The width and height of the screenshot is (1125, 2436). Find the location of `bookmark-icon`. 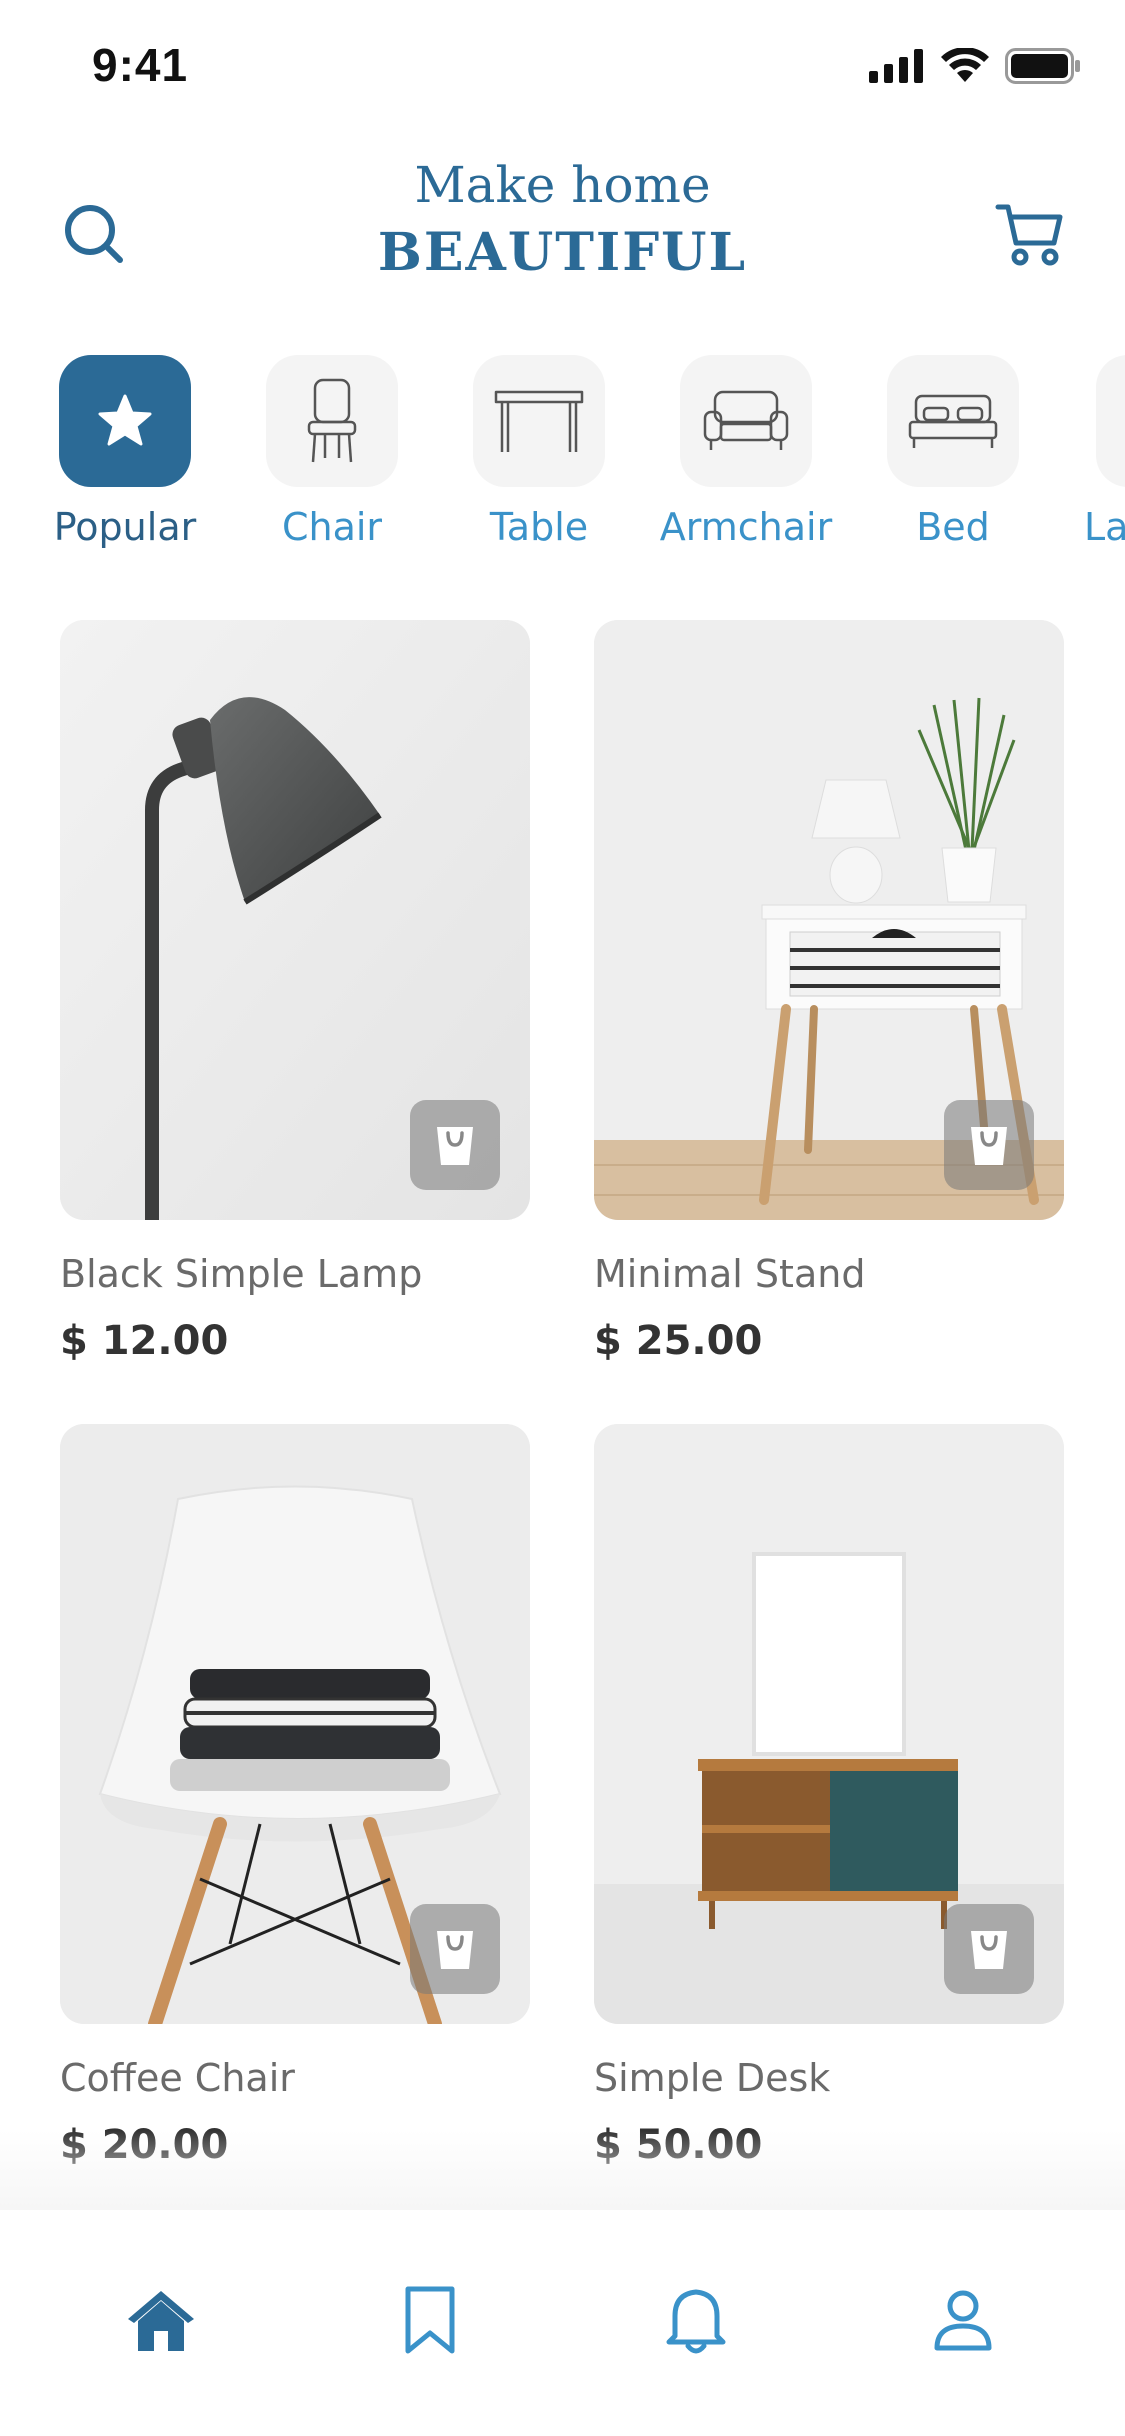

bookmark-icon is located at coordinates (430, 2320).